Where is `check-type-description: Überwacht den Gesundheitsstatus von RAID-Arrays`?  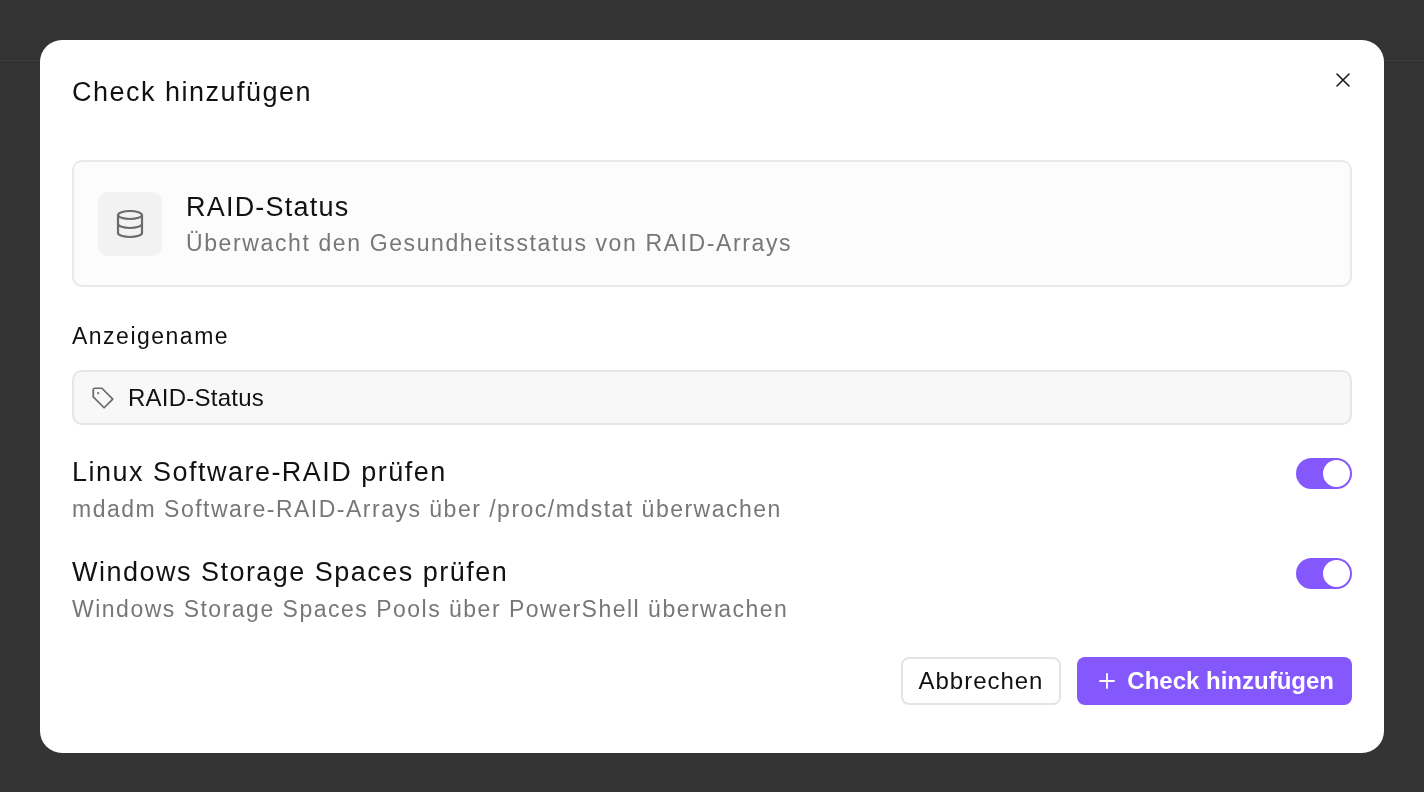 check-type-description: Überwacht den Gesundheitsstatus von RAID-Arrays is located at coordinates (489, 243).